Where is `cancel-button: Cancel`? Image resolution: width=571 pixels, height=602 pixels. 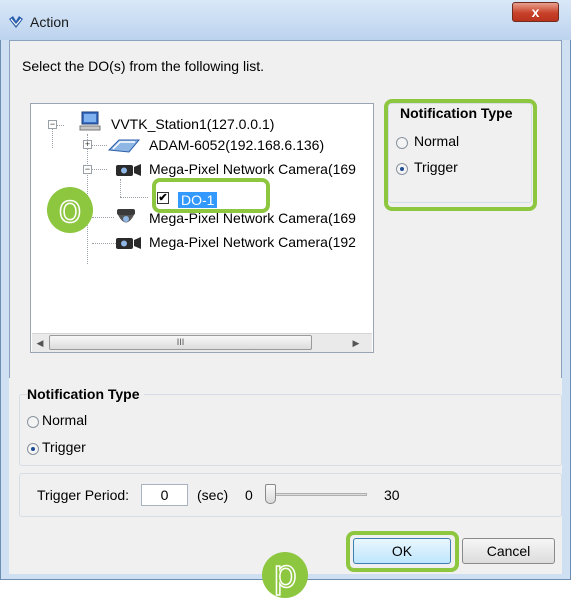 cancel-button: Cancel is located at coordinates (508, 551).